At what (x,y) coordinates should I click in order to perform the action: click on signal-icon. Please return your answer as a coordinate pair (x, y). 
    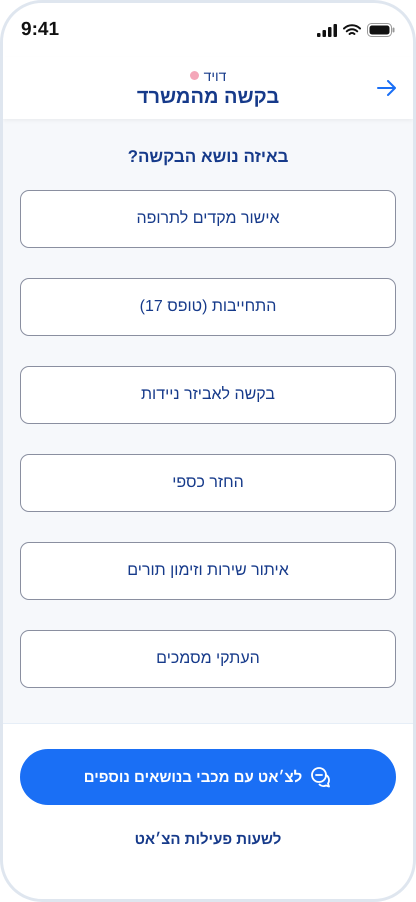
    Looking at the image, I should click on (327, 30).